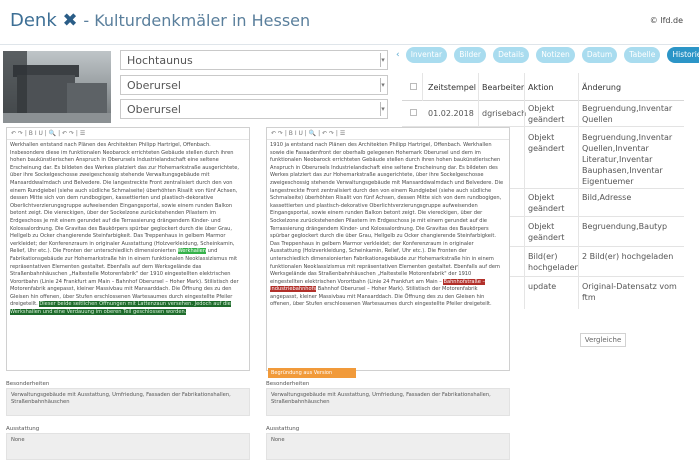 The height and width of the screenshot is (463, 699). Describe the element at coordinates (57, 118) in the screenshot. I see `photo-ground` at that location.